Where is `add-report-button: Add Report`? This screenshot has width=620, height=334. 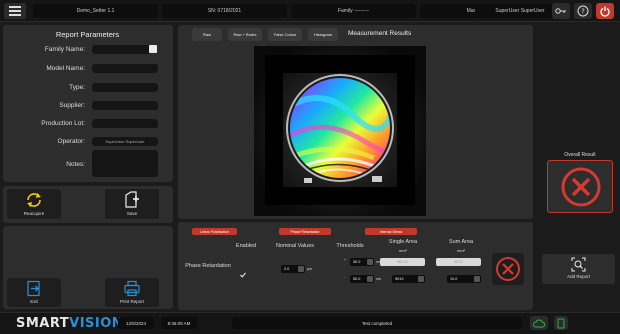
add-report-button: Add Report is located at coordinates (578, 269).